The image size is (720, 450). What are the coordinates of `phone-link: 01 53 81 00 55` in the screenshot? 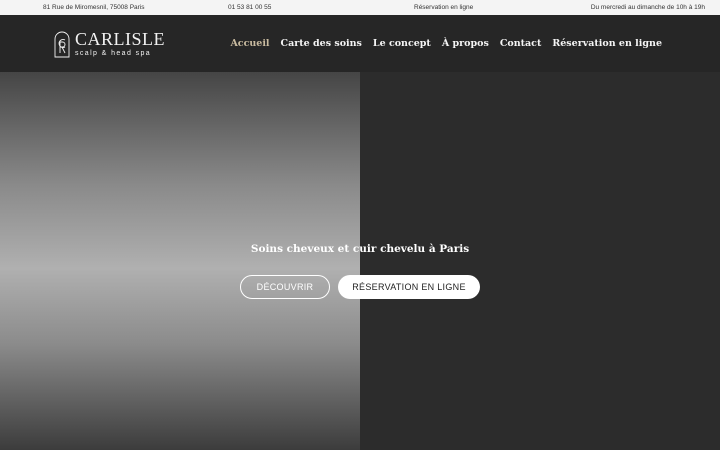 It's located at (249, 7).